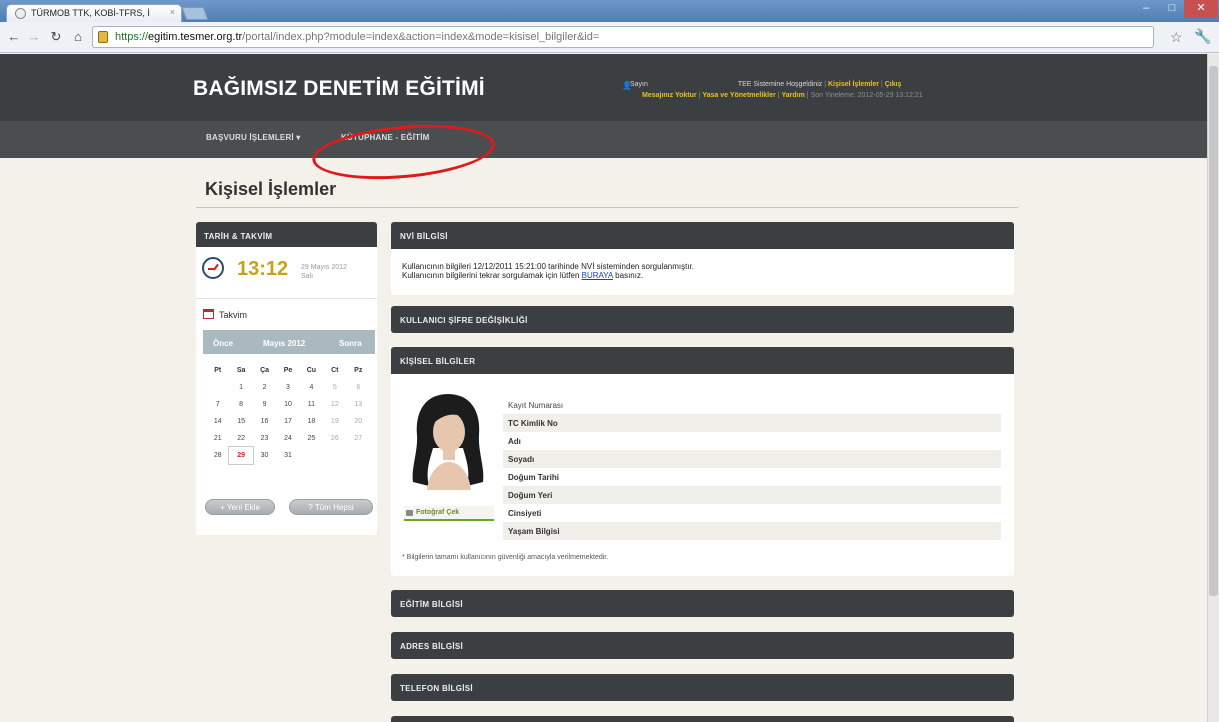  Describe the element at coordinates (607, 207) in the screenshot. I see `title-divider` at that location.